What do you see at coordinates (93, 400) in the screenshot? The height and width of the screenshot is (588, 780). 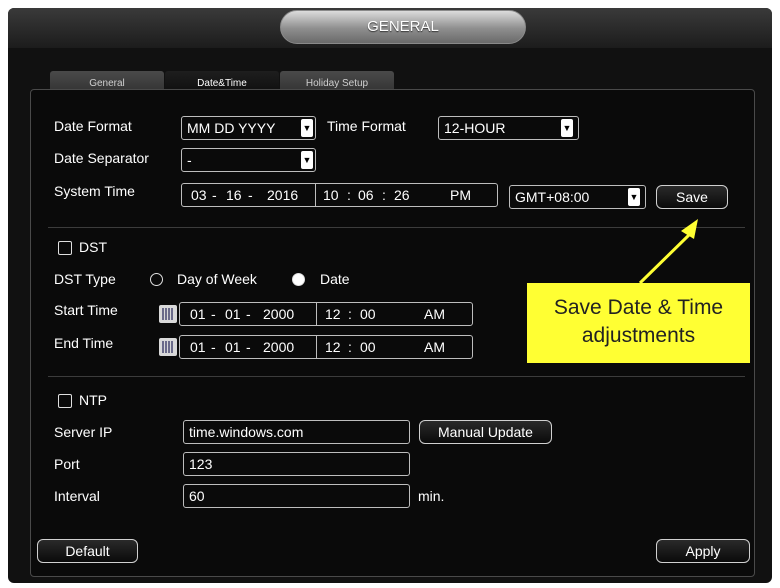 I see `ntp-label: NTP` at bounding box center [93, 400].